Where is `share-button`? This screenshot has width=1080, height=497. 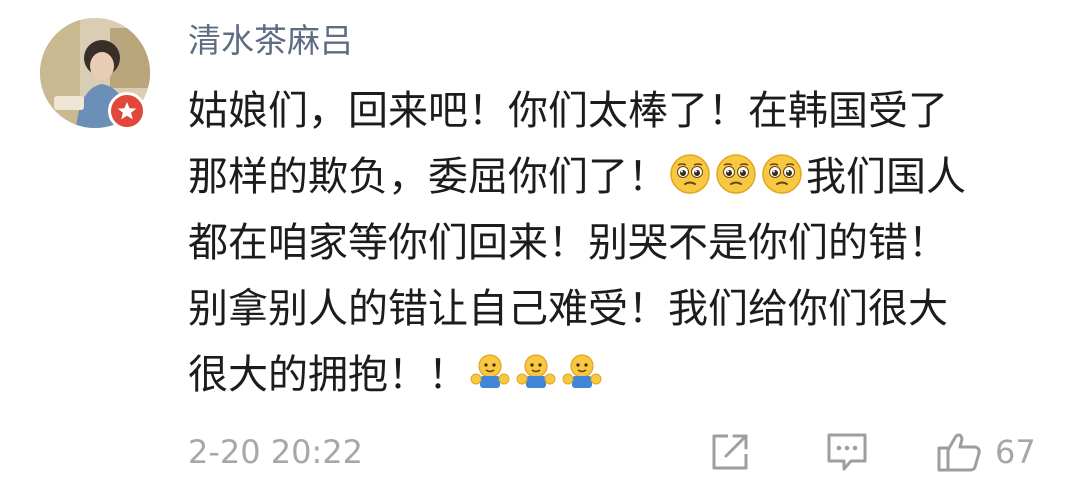
share-button is located at coordinates (730, 452).